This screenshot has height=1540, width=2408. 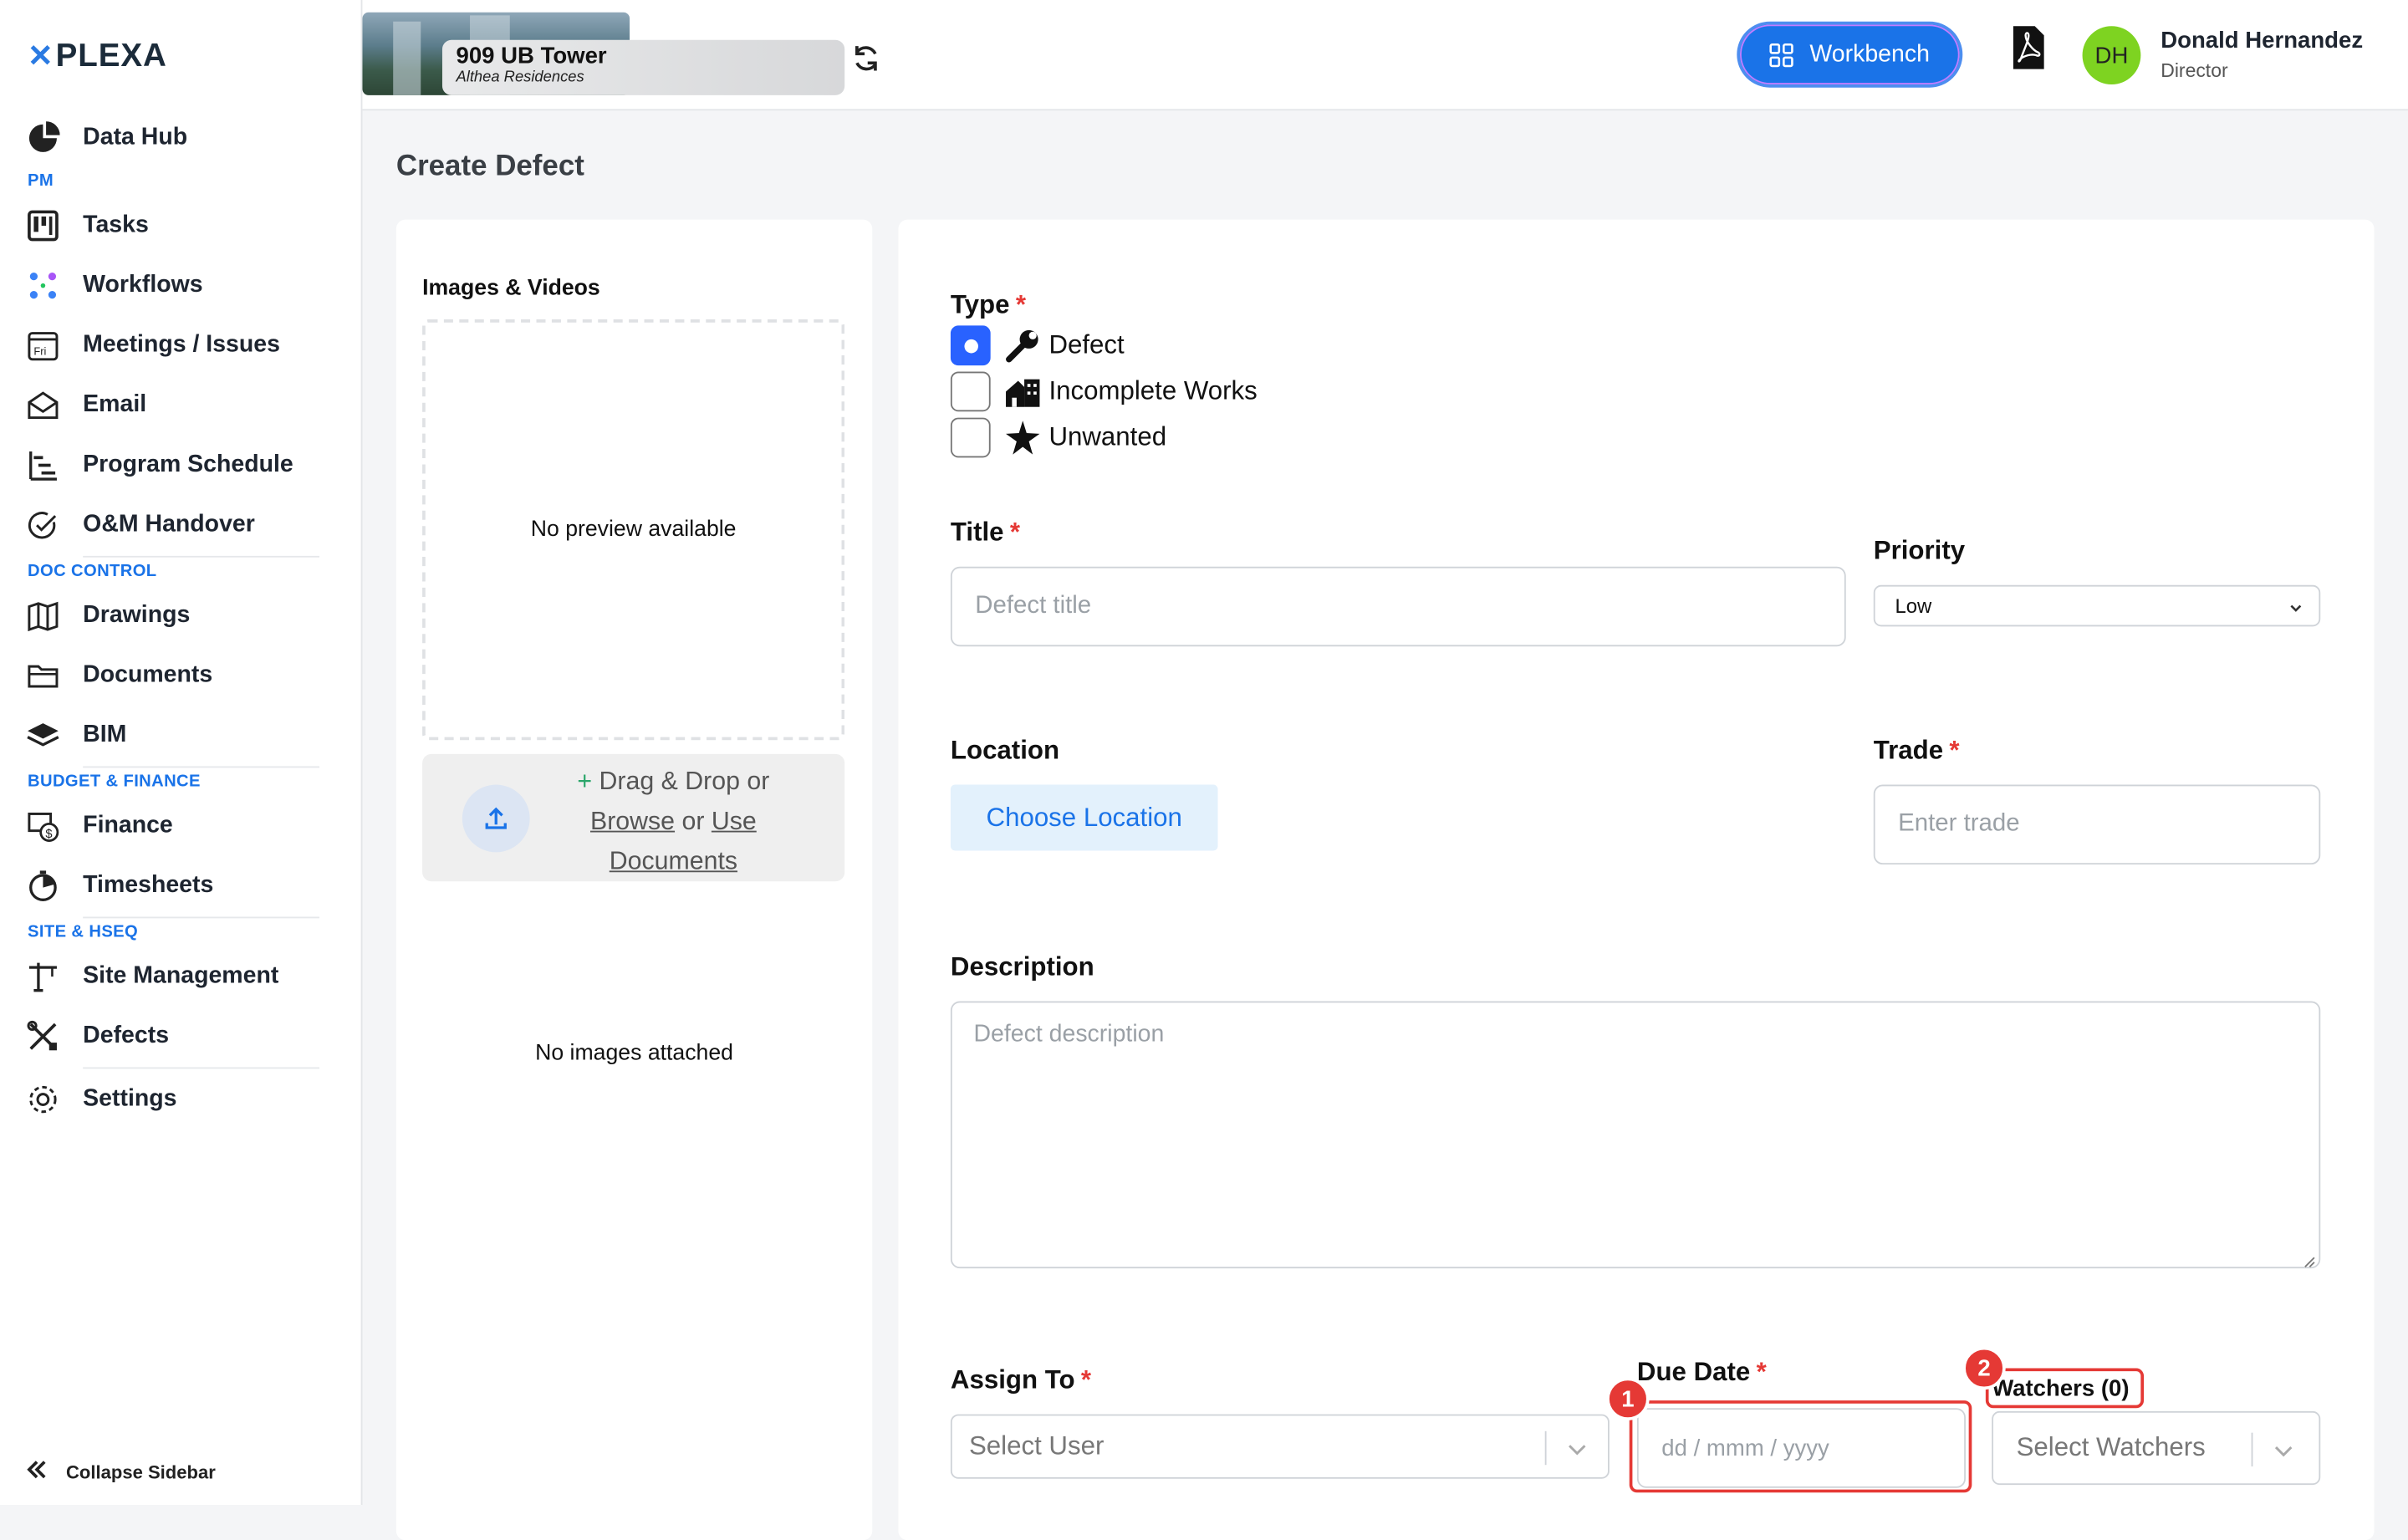 I want to click on watchers-select: Select Watchers, so click(x=2156, y=1448).